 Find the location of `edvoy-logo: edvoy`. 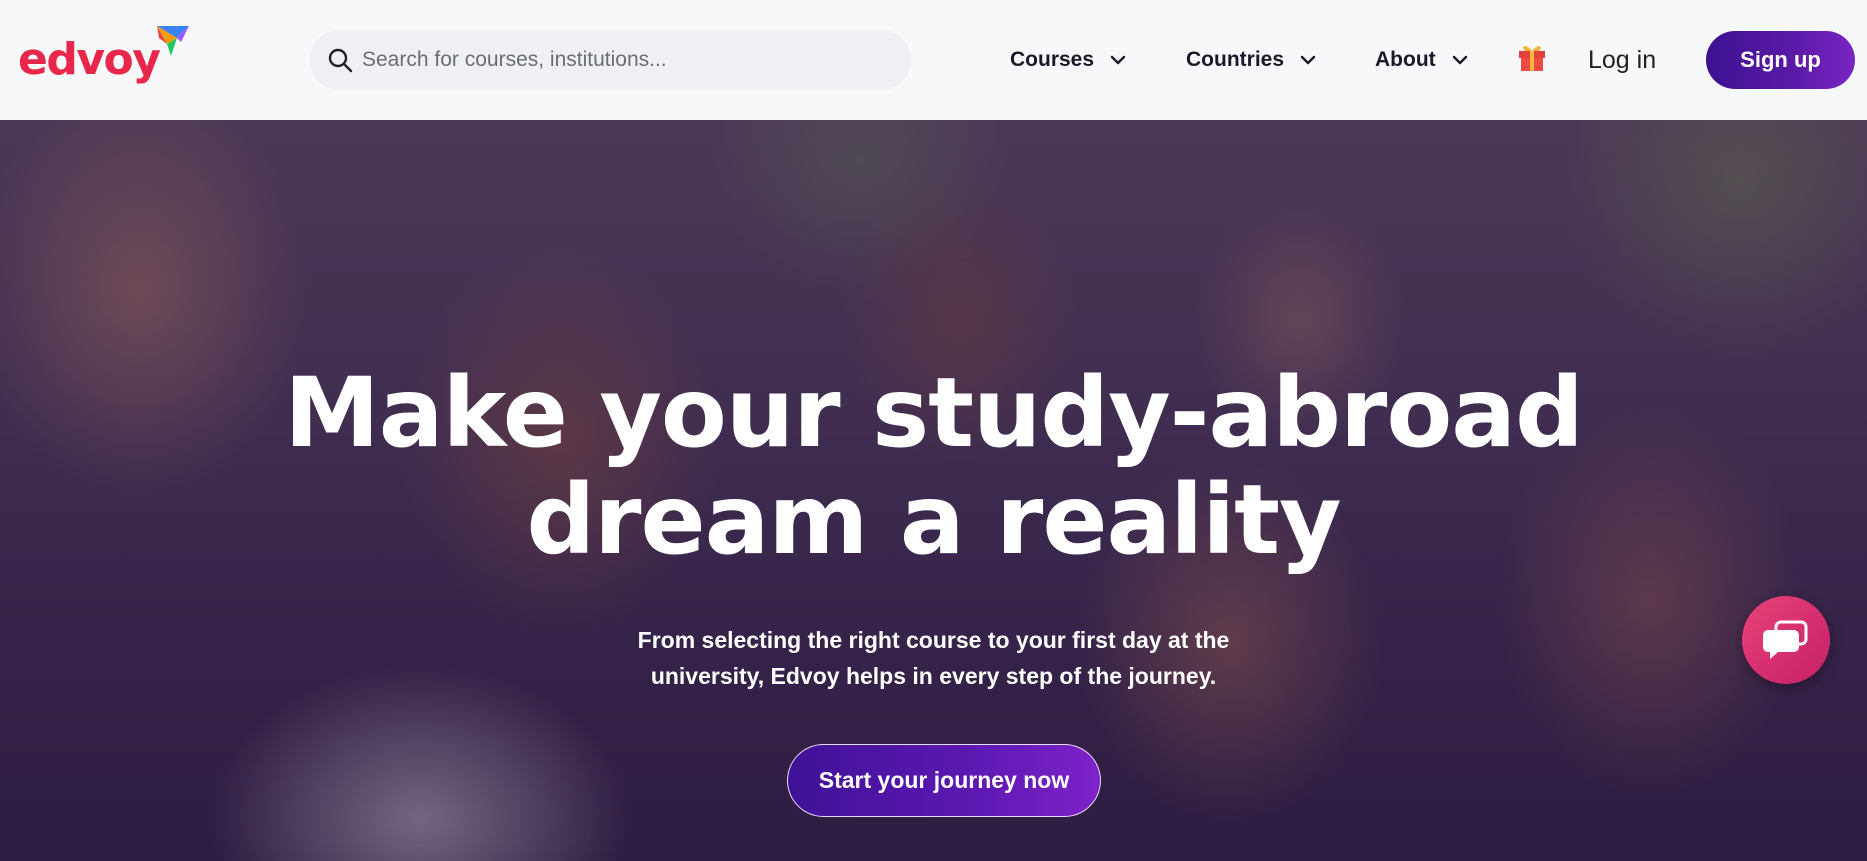

edvoy-logo: edvoy is located at coordinates (104, 60).